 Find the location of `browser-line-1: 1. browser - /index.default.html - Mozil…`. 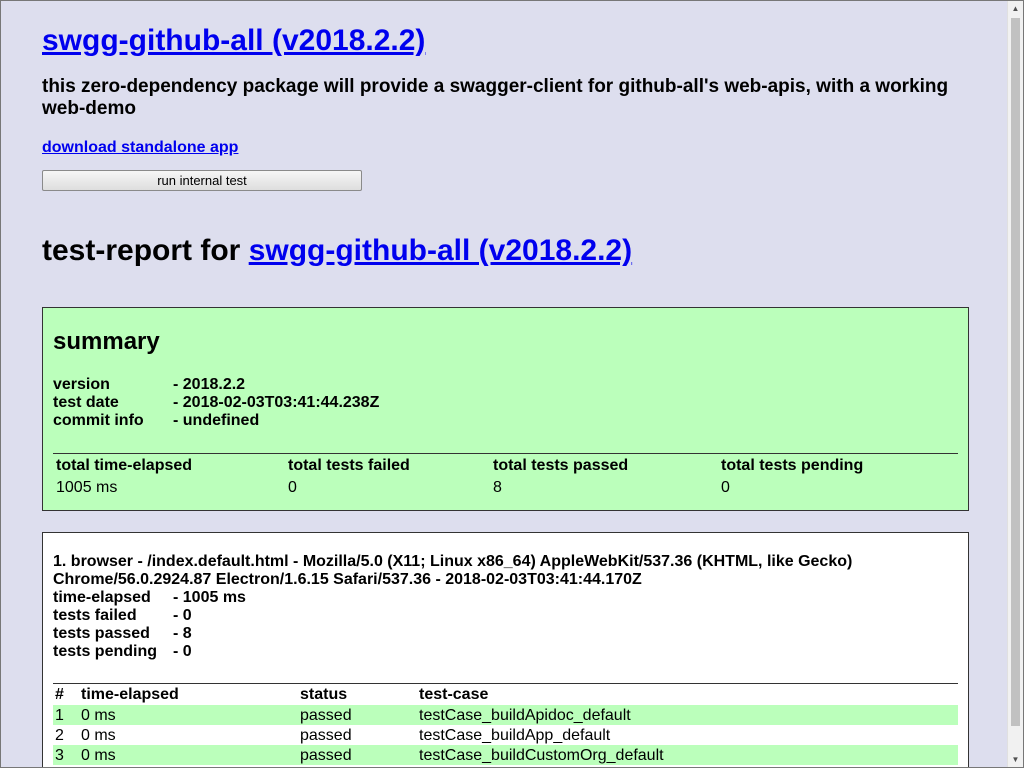

browser-line-1: 1. browser - /index.default.html - Mozil… is located at coordinates (453, 561).